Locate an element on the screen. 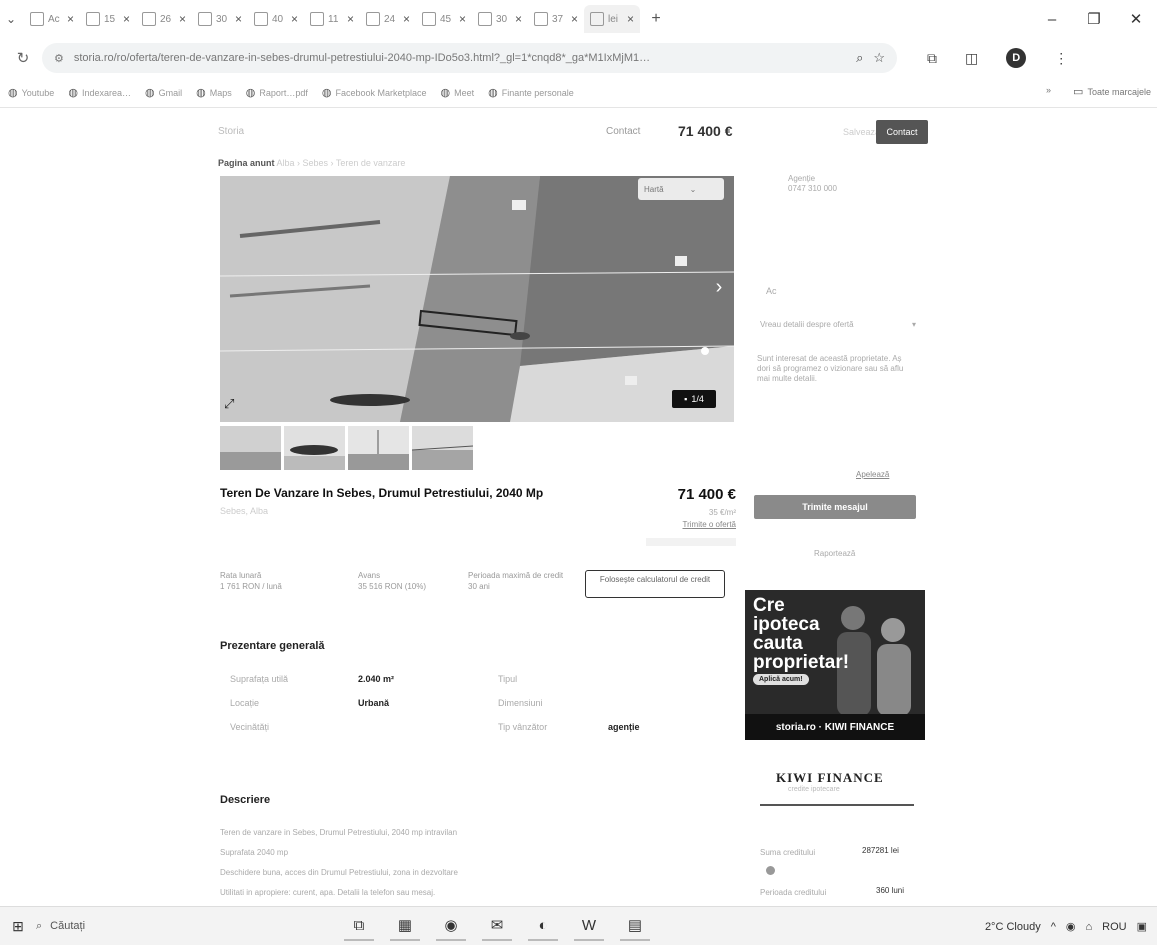 This screenshot has width=1157, height=945. browser-tab: 11 × is located at coordinates (332, 19).